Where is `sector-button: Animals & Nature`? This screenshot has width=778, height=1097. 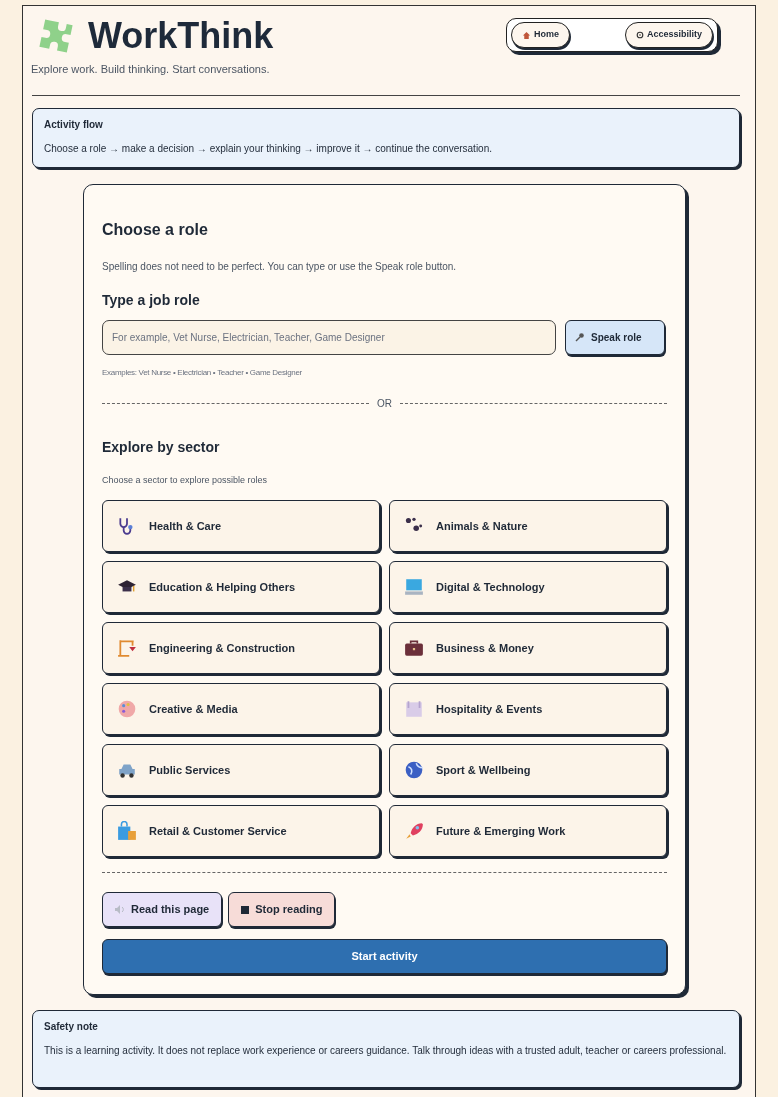
sector-button: Animals & Nature is located at coordinates (528, 526).